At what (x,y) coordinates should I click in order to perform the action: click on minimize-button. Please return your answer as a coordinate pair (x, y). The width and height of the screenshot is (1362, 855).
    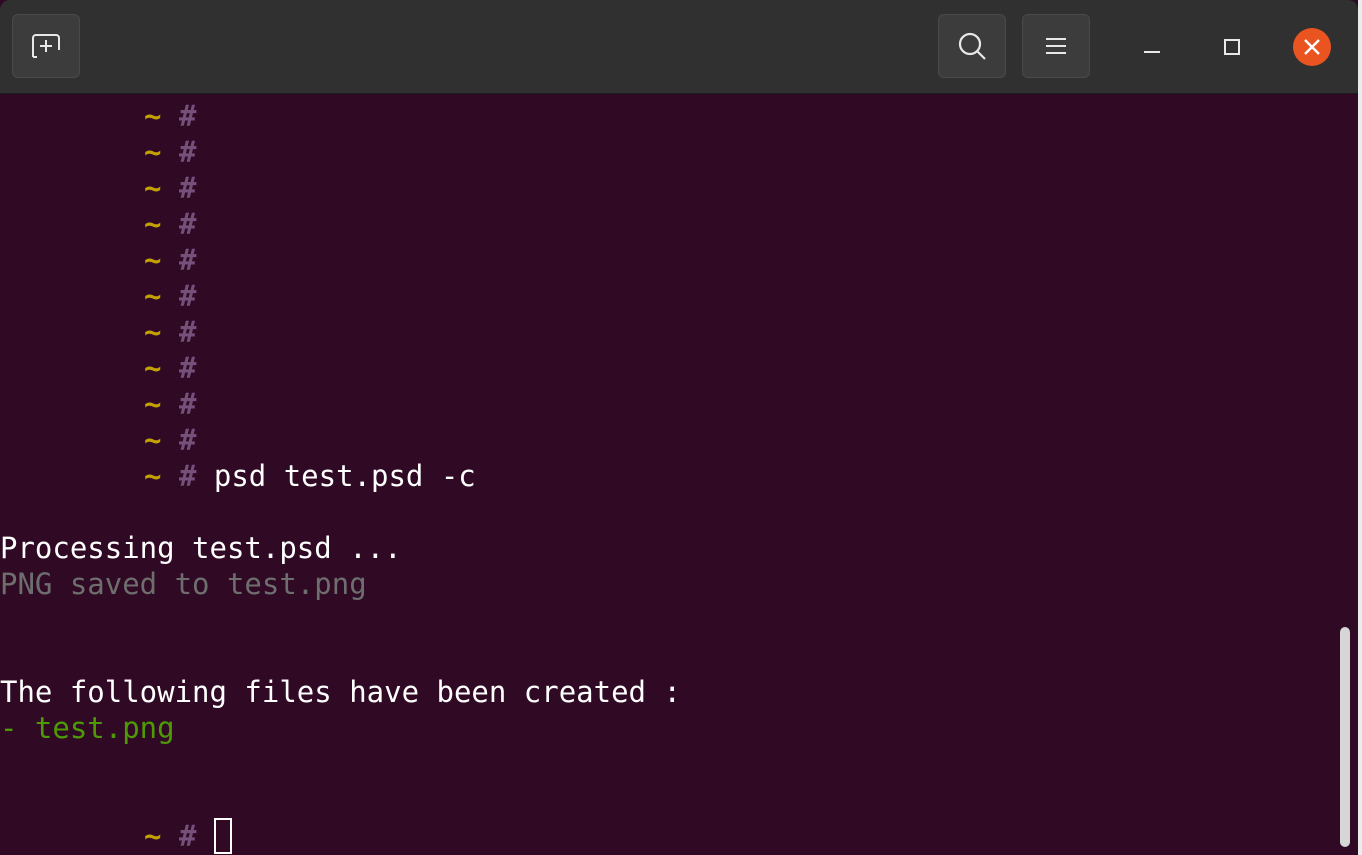
    Looking at the image, I should click on (1152, 47).